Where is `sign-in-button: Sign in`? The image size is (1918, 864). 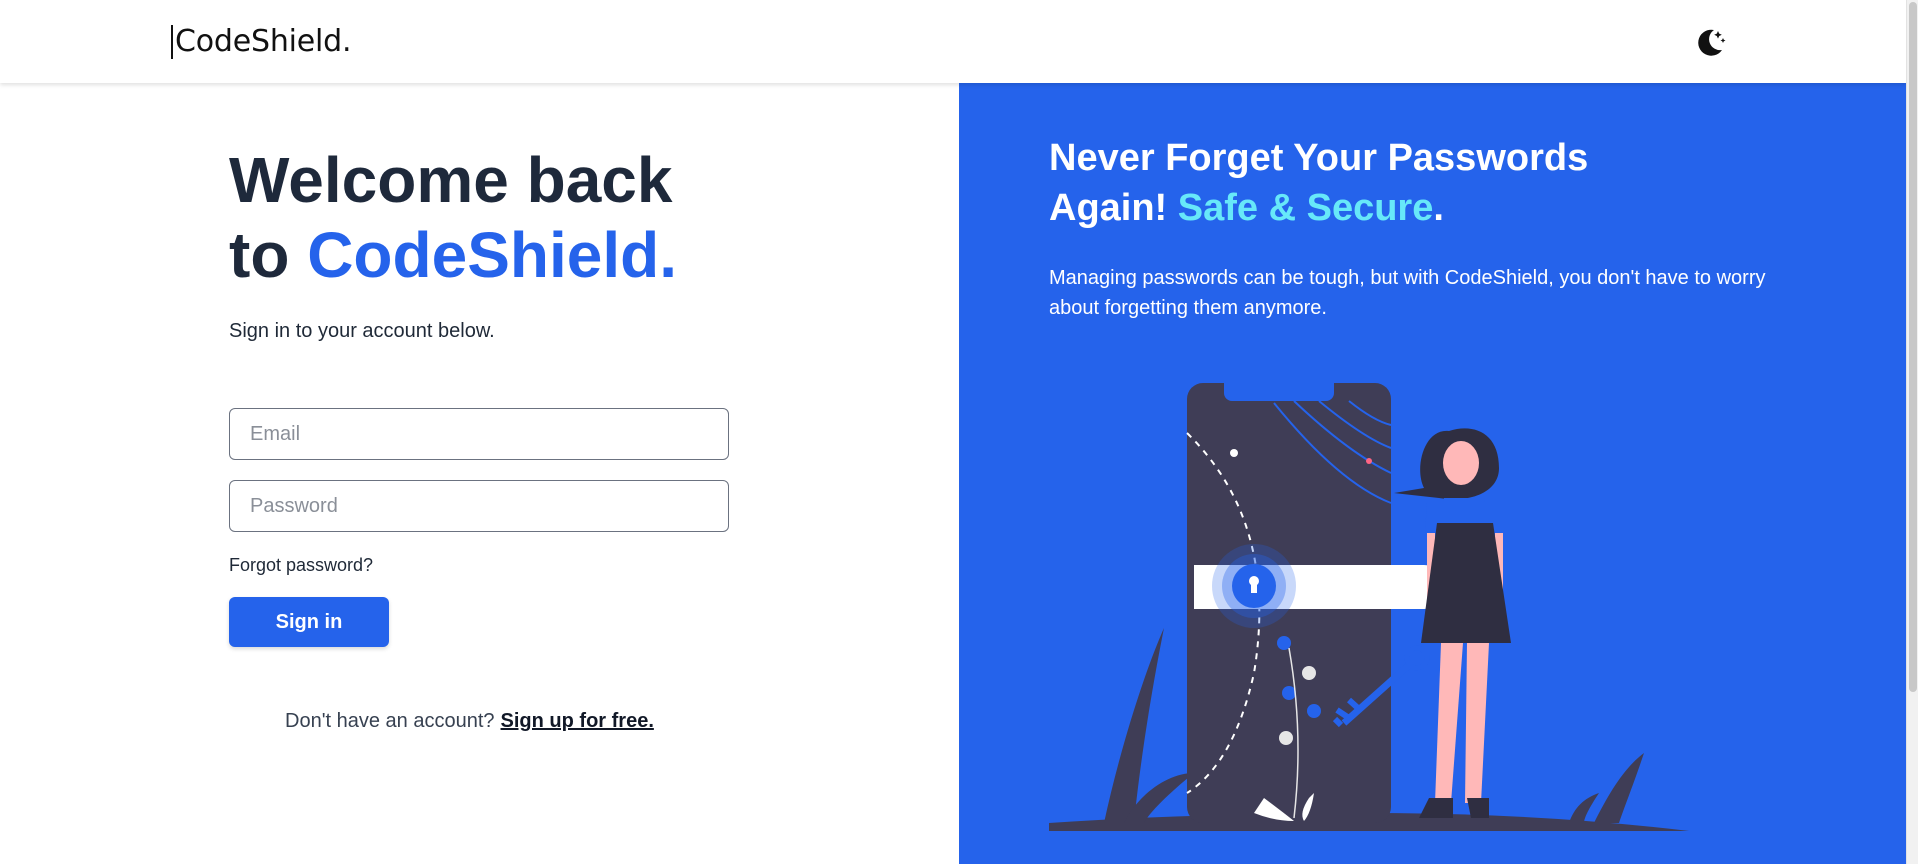
sign-in-button: Sign in is located at coordinates (309, 622).